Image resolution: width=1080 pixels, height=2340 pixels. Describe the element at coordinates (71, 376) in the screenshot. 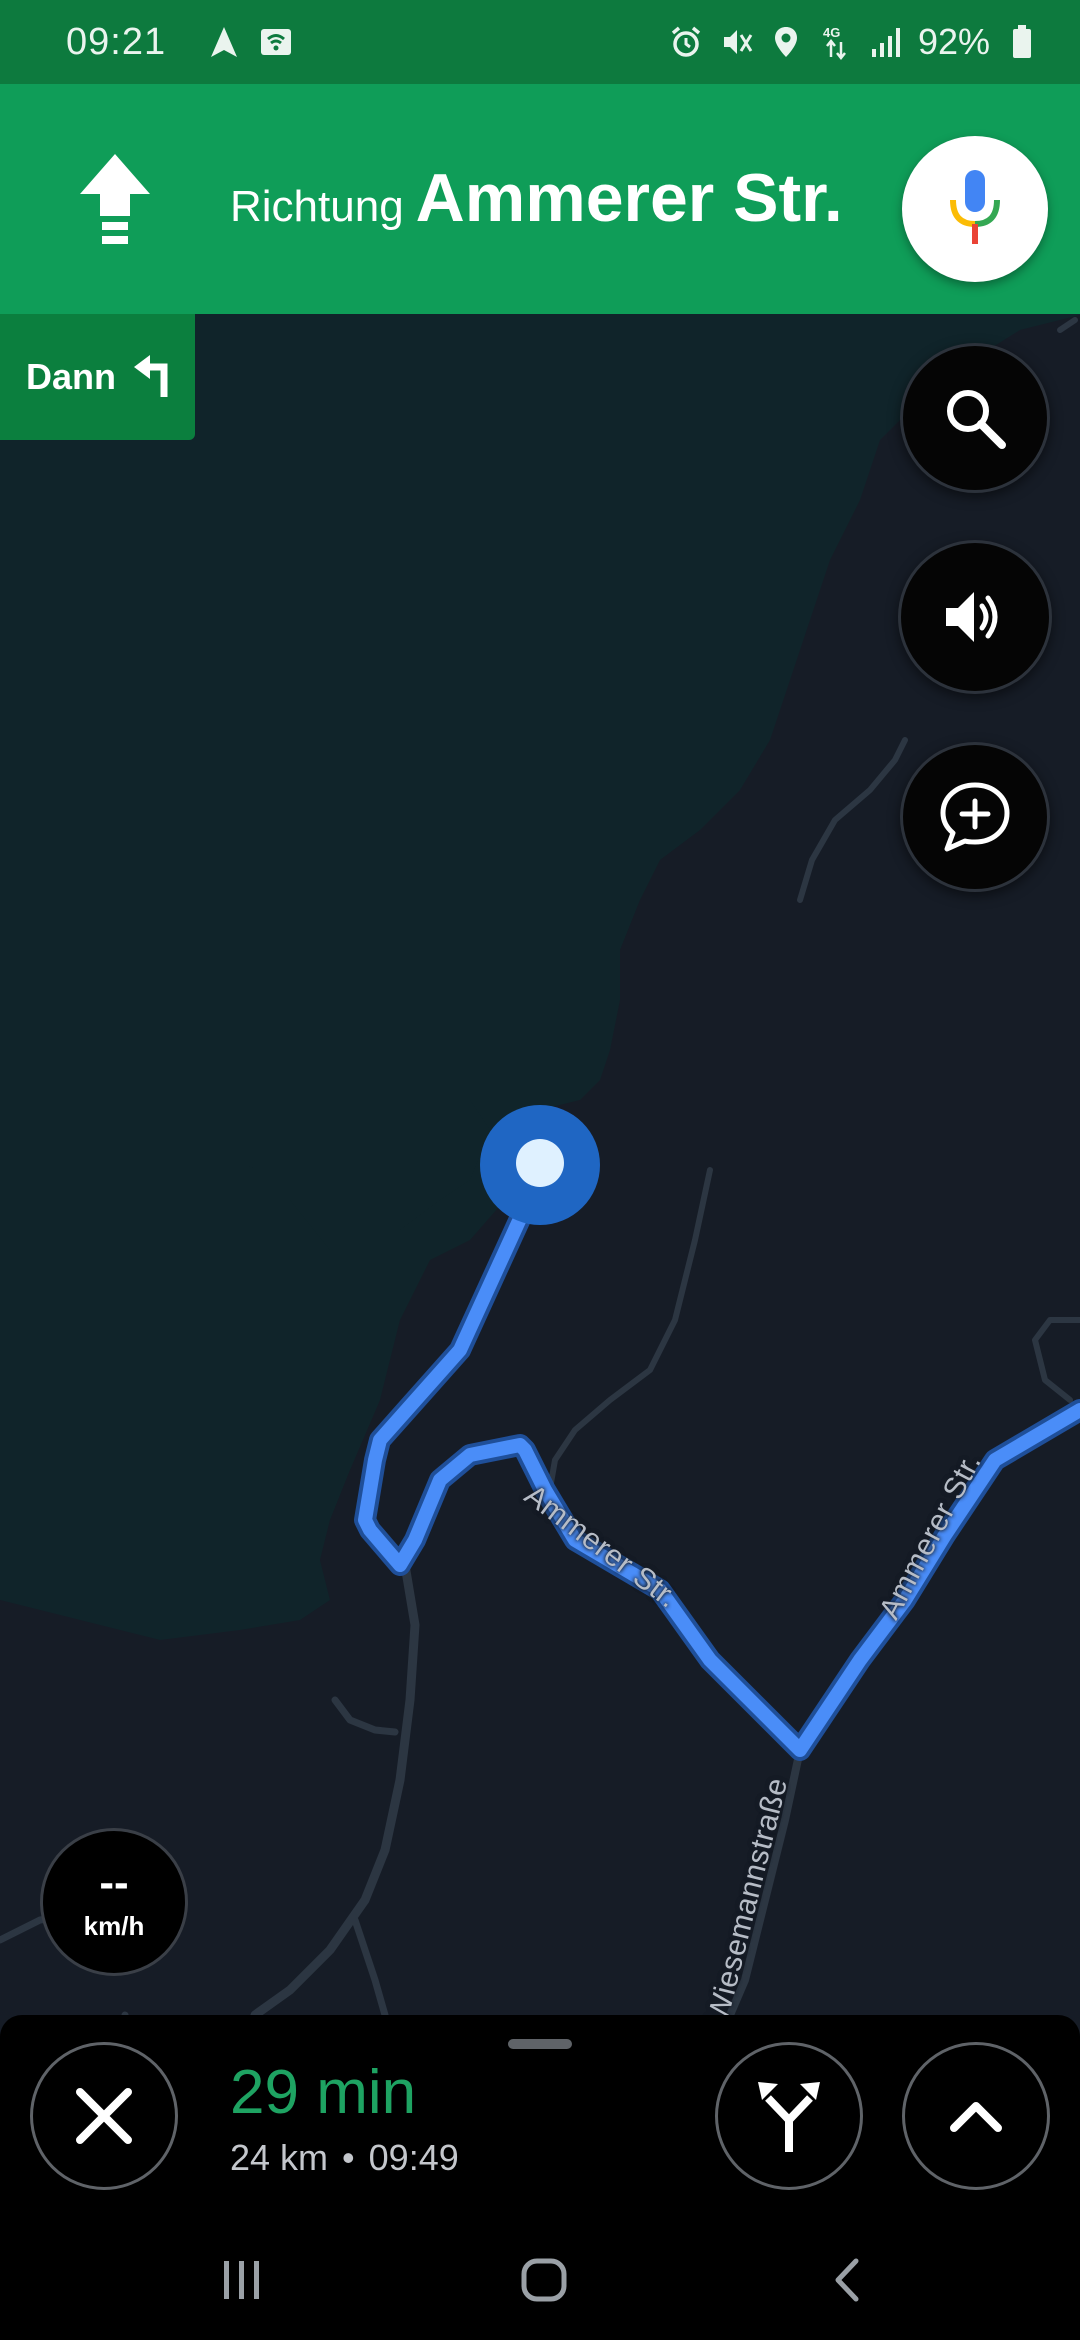

I see `then-label: Dann` at that location.